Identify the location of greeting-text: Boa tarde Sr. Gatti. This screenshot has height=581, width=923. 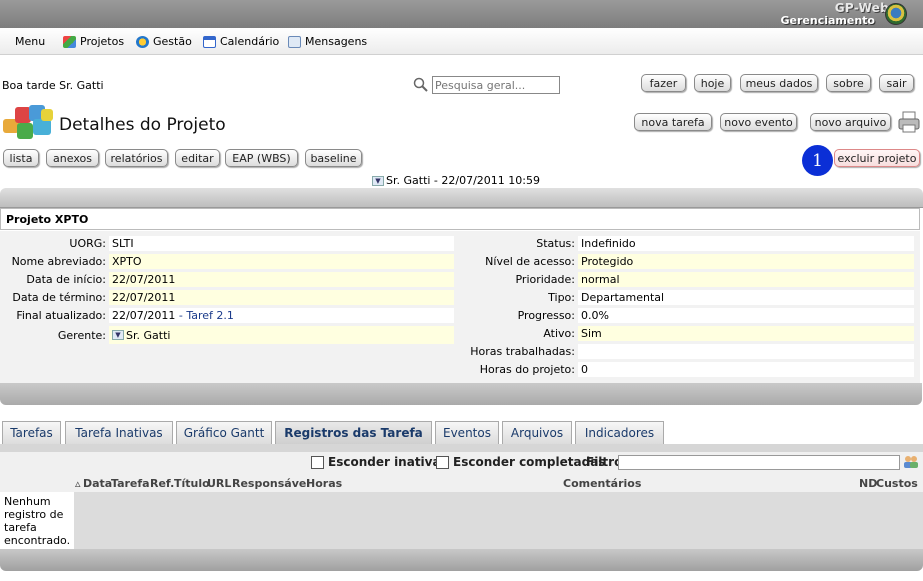
(53, 85).